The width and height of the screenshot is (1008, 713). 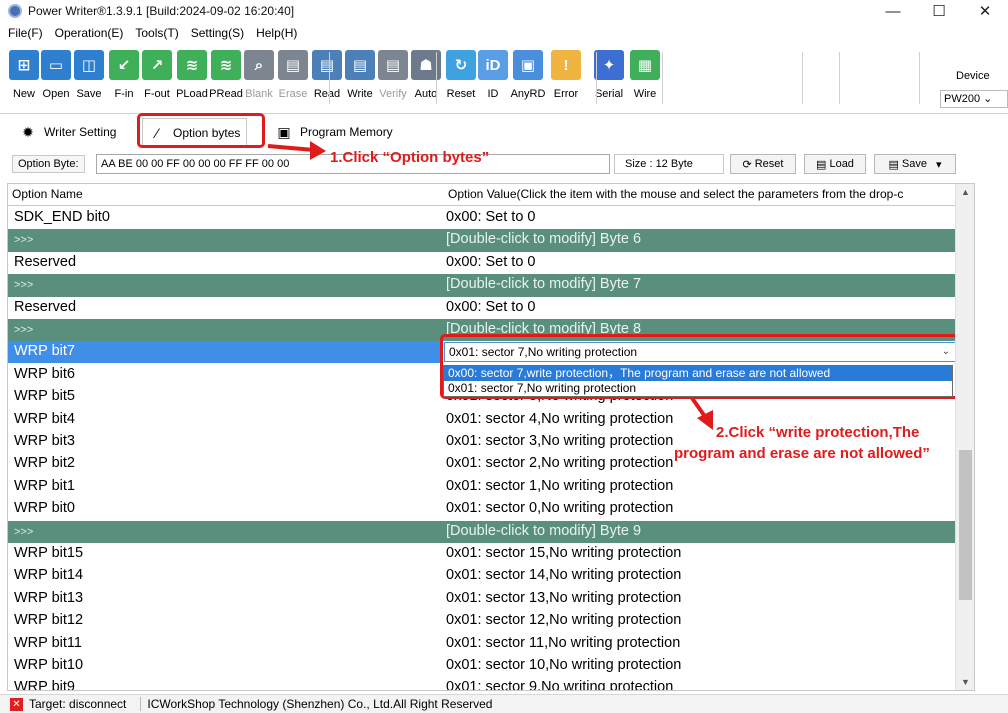 I want to click on reset-button: ↻ Reset, so click(x=461, y=79).